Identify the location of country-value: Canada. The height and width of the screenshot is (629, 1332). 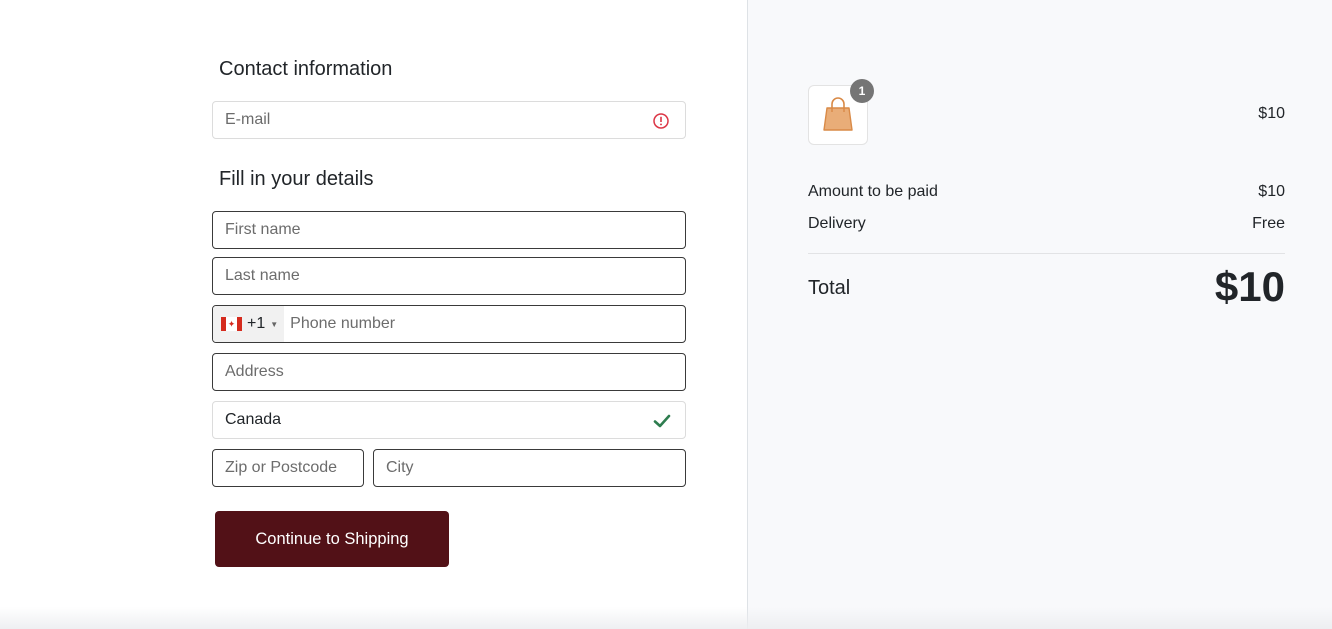
(253, 419).